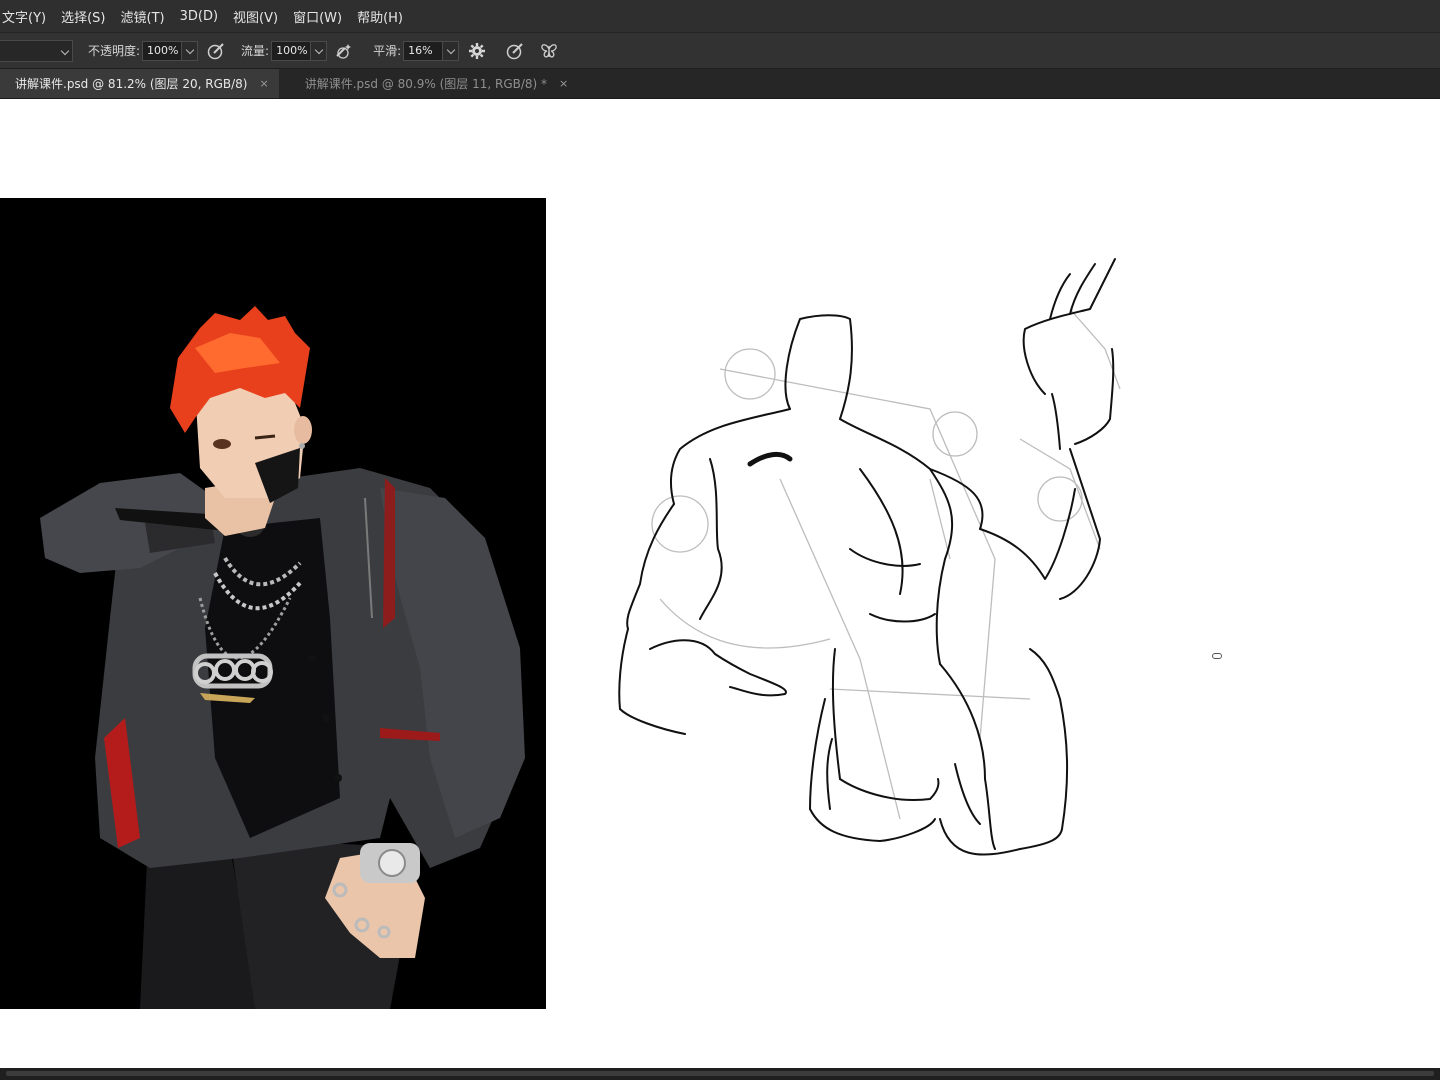  Describe the element at coordinates (1217, 656) in the screenshot. I see `brush-cursor` at that location.